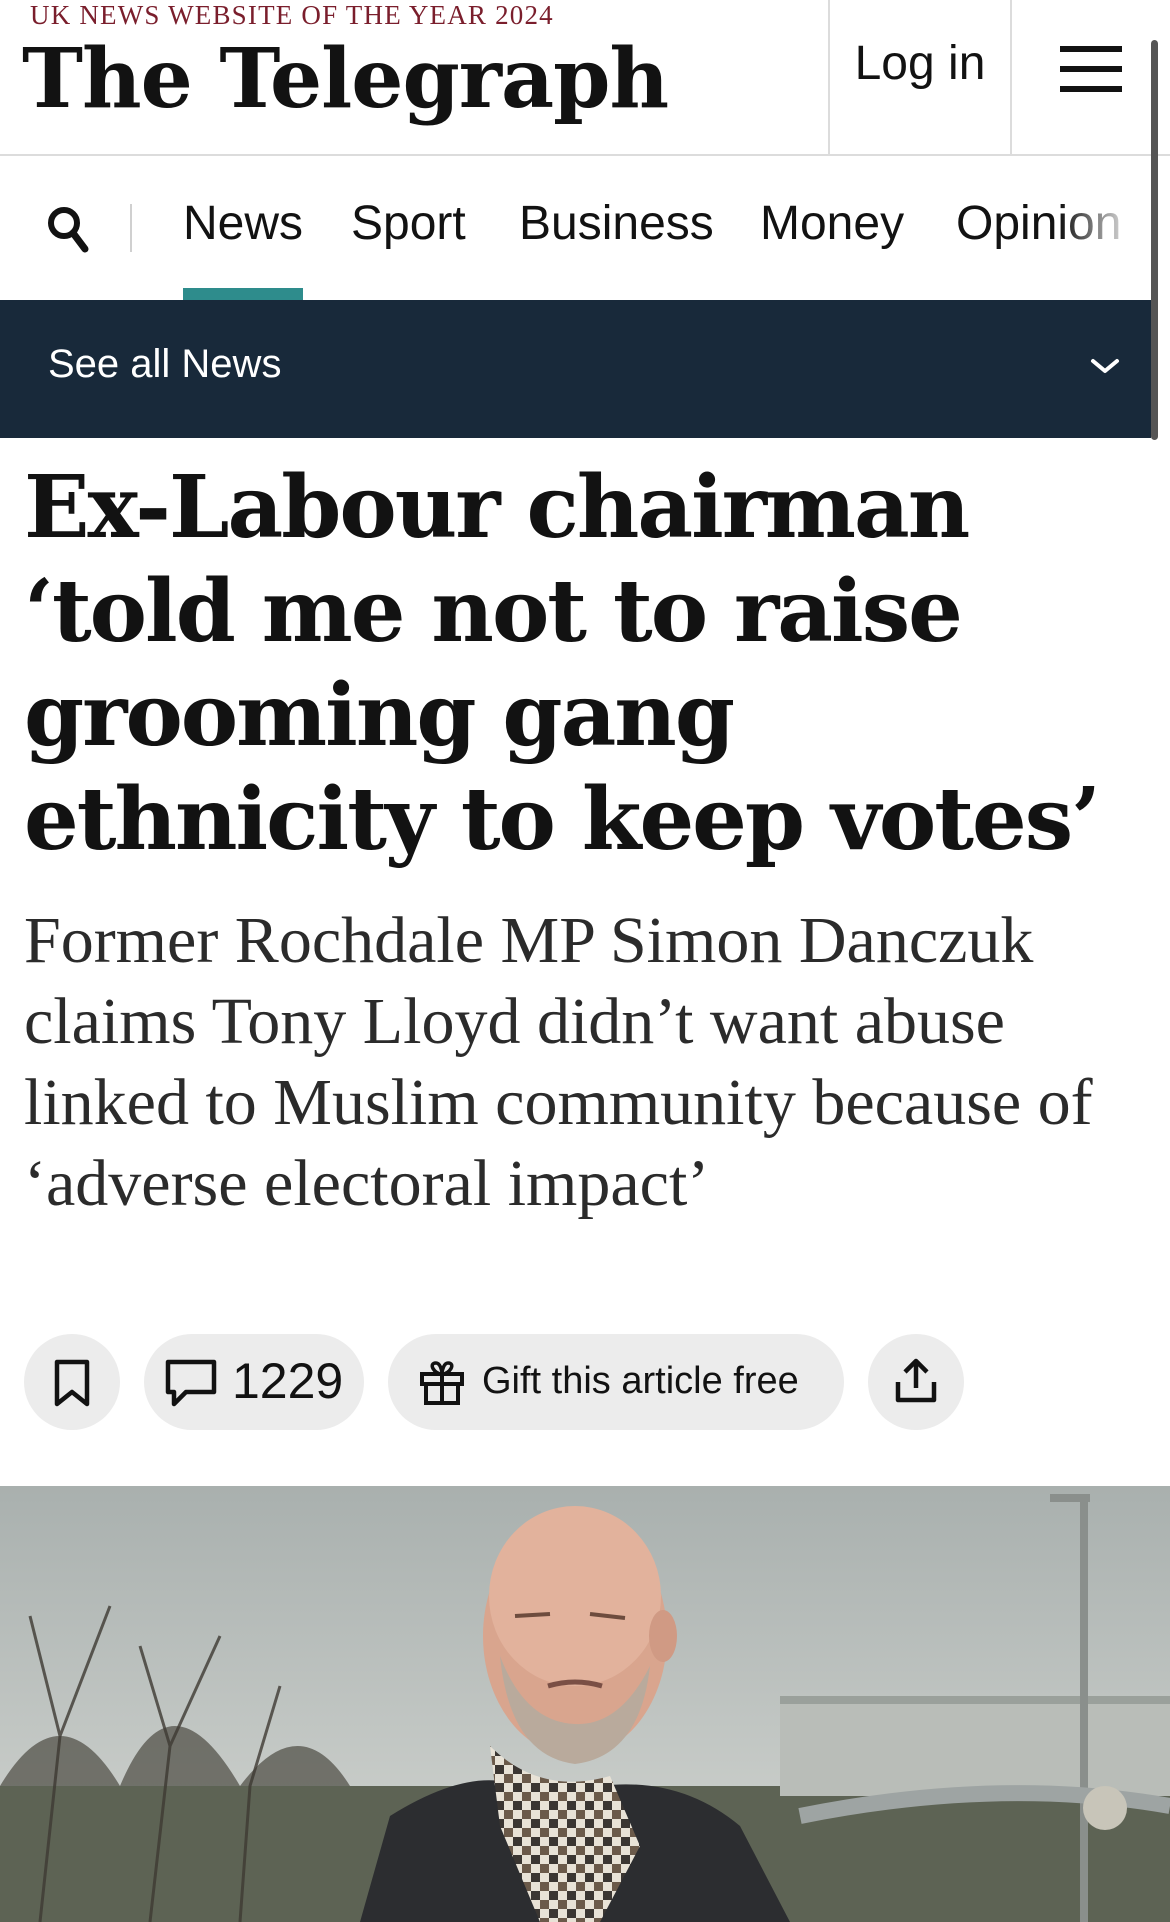 The width and height of the screenshot is (1170, 1922). What do you see at coordinates (442, 1383) in the screenshot?
I see `gift-icon` at bounding box center [442, 1383].